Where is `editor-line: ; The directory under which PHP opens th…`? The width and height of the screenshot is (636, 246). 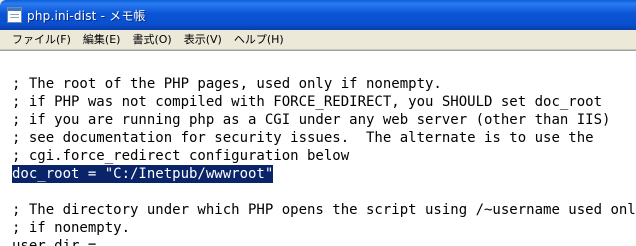
editor-line: ; The directory under which PHP opens th… is located at coordinates (324, 210).